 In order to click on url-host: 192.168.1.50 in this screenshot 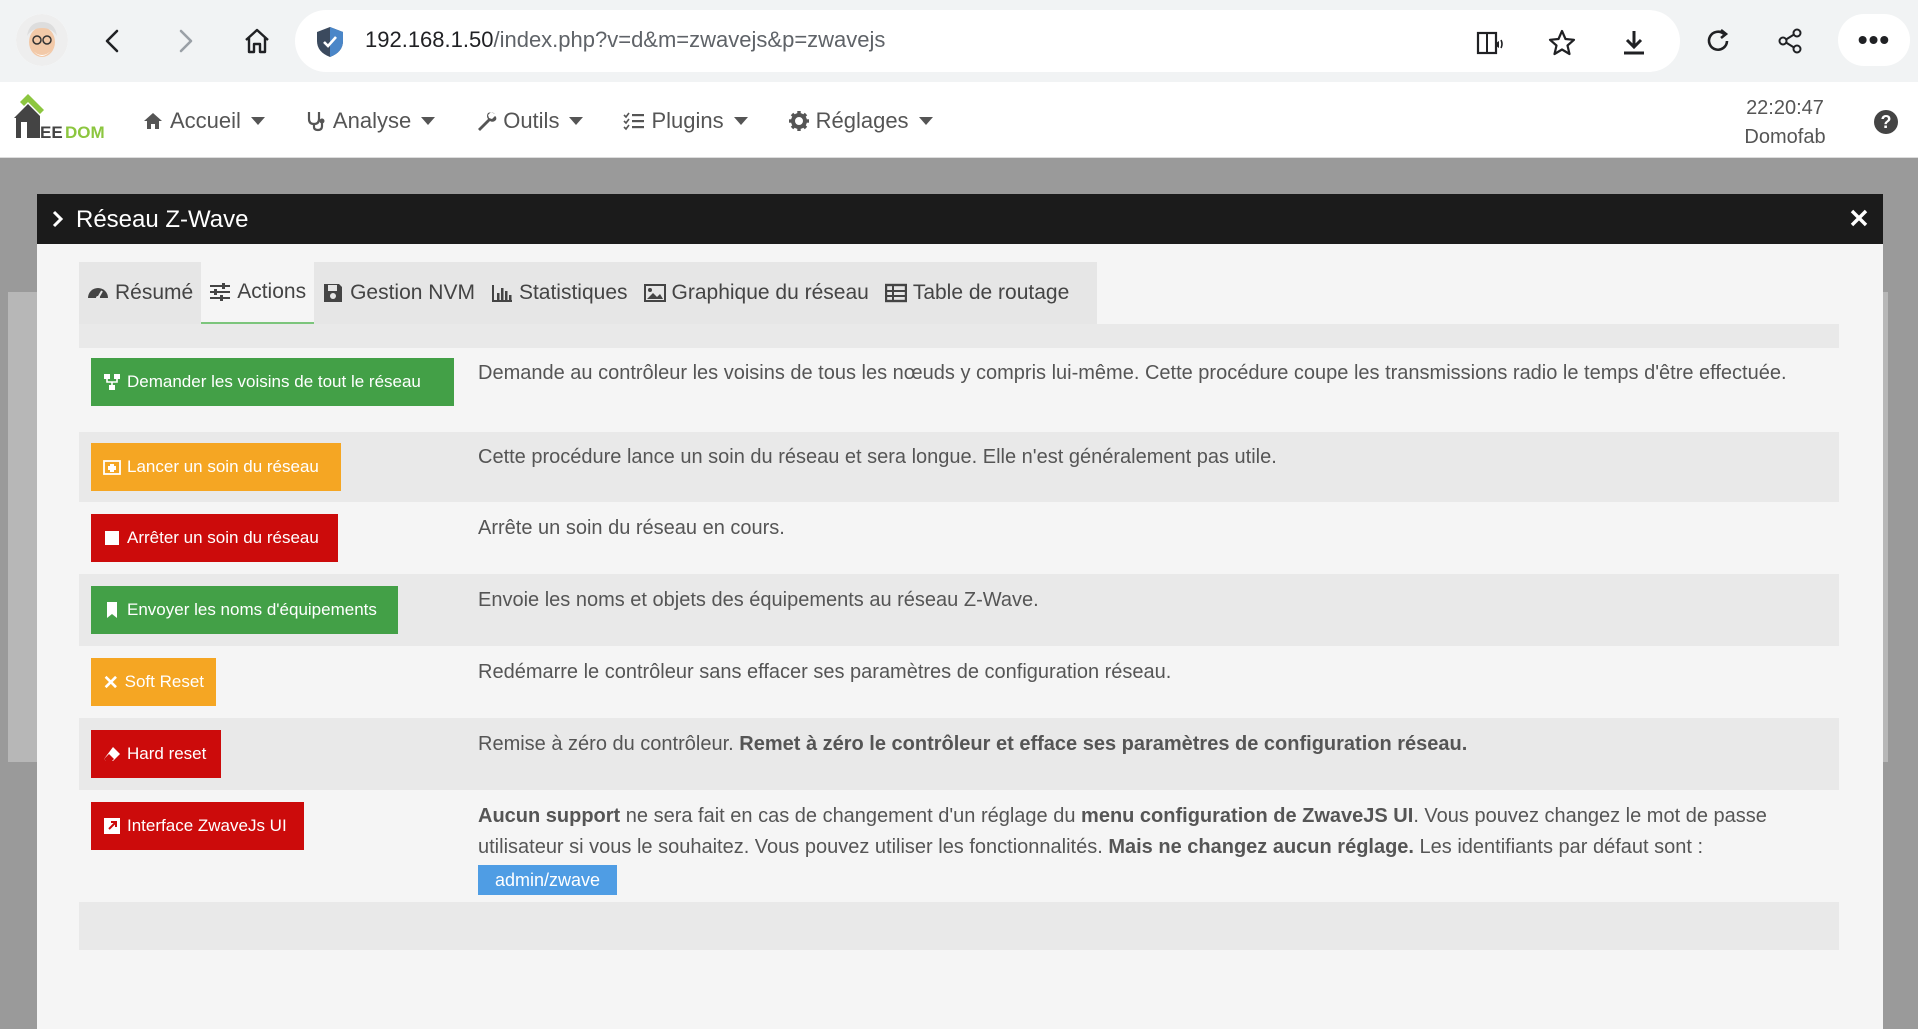, I will do `click(429, 39)`.